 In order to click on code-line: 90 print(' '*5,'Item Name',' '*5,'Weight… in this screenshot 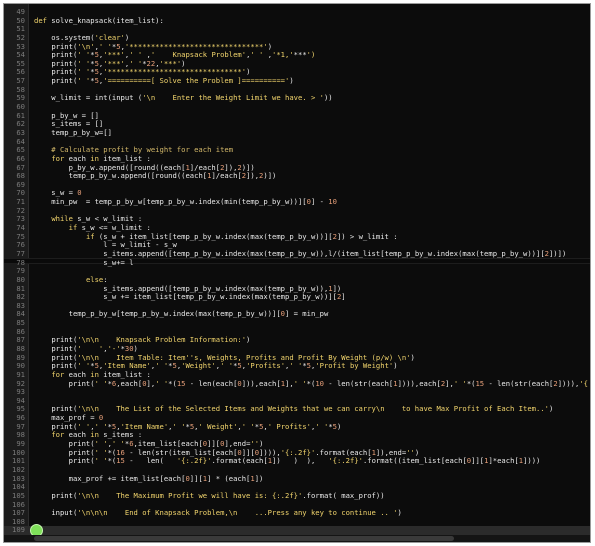, I will do `click(297, 366)`.